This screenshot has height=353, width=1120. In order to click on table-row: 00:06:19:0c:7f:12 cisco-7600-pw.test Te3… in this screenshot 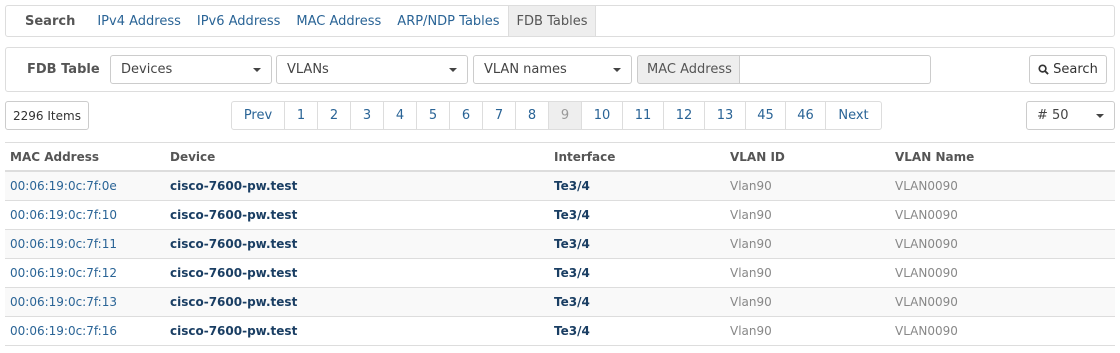, I will do `click(560, 273)`.